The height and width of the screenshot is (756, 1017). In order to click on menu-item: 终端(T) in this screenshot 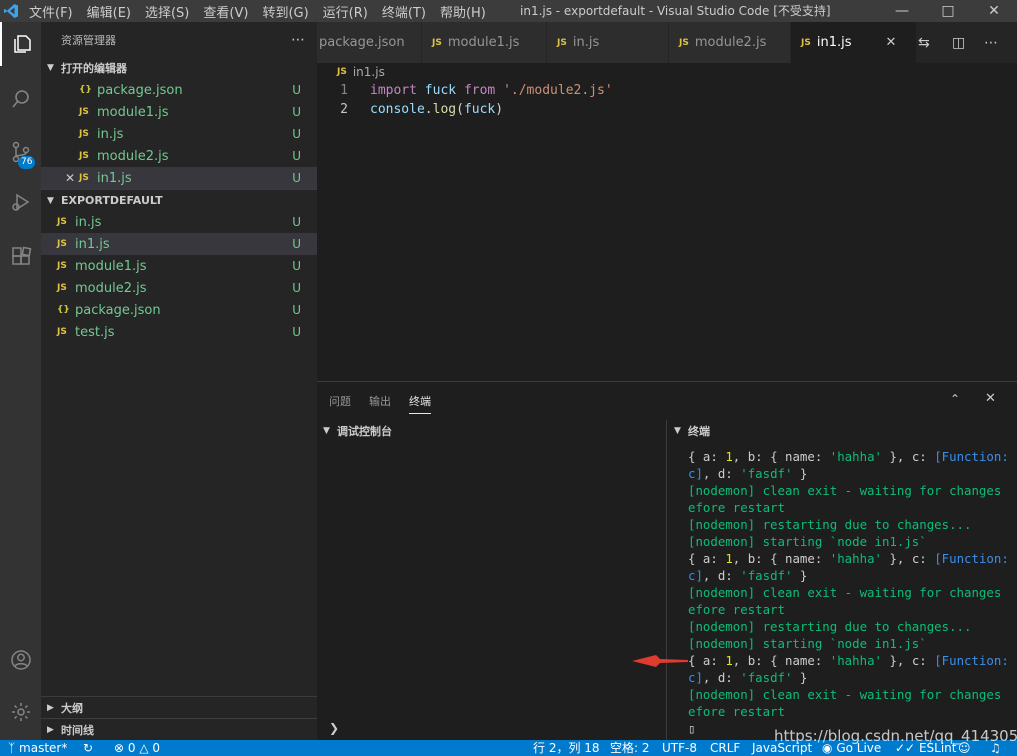, I will do `click(404, 11)`.